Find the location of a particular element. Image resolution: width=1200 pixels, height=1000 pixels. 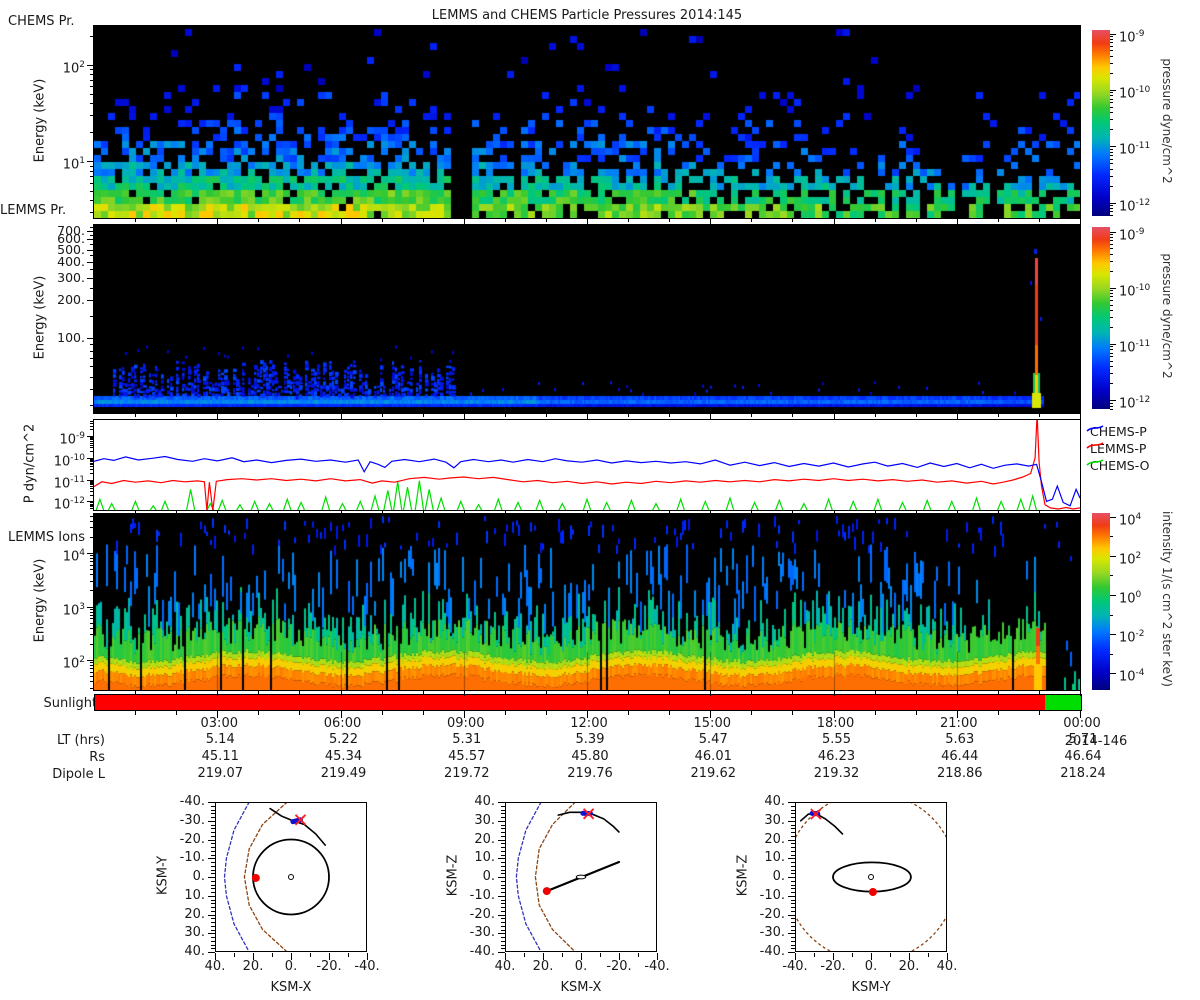

ephemeris-value: 45.34 is located at coordinates (343, 756).